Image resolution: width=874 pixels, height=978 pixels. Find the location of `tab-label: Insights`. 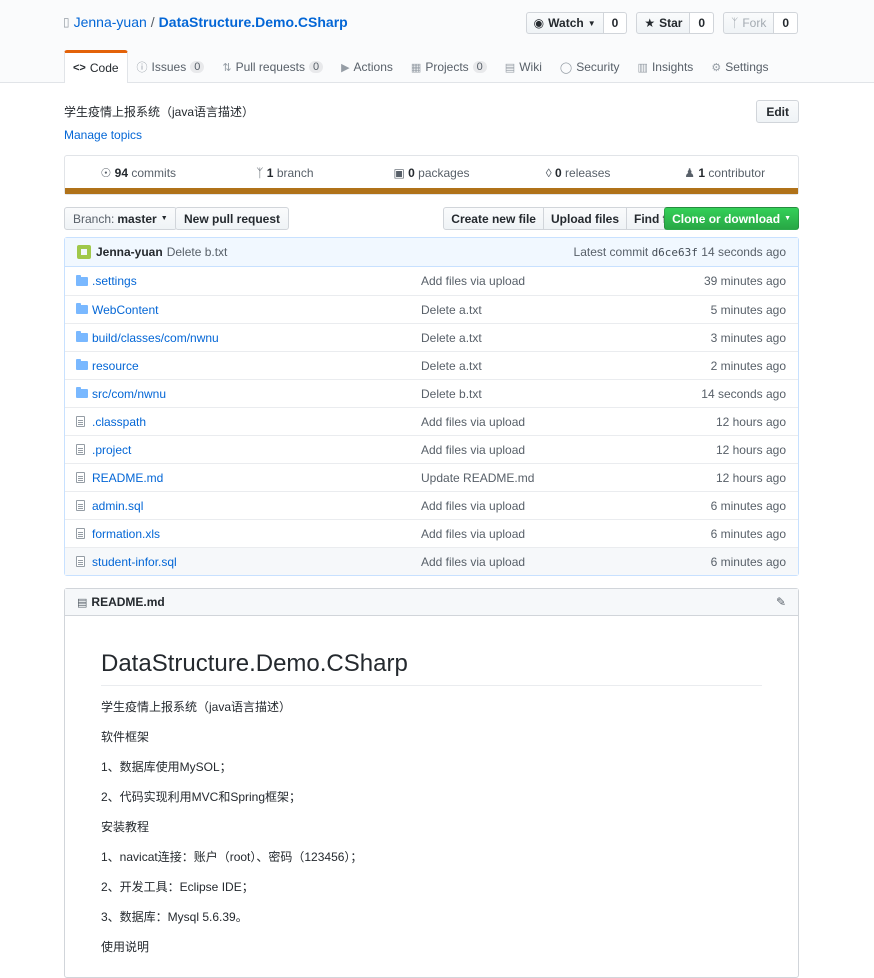

tab-label: Insights is located at coordinates (672, 67).